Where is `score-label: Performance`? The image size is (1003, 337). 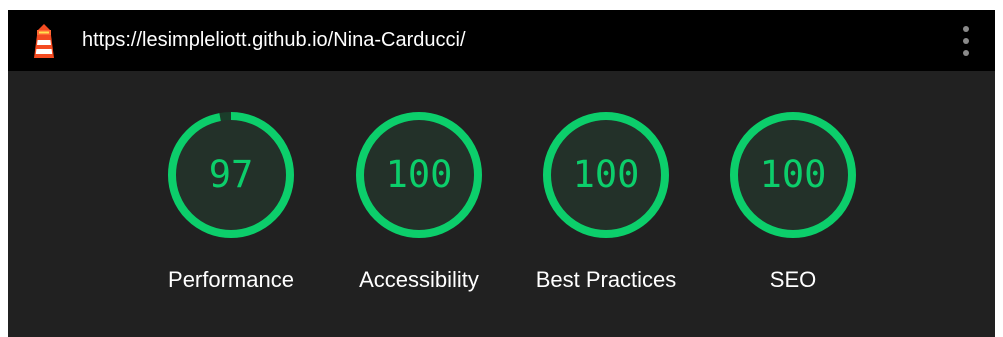
score-label: Performance is located at coordinates (231, 279).